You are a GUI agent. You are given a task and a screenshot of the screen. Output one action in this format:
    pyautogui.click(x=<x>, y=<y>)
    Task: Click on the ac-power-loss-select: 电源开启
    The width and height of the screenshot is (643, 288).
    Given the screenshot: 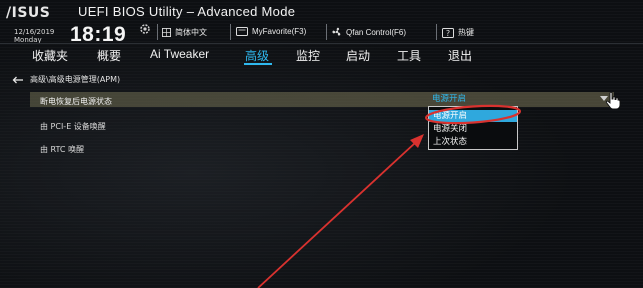 What is the action you would take?
    pyautogui.click(x=520, y=99)
    